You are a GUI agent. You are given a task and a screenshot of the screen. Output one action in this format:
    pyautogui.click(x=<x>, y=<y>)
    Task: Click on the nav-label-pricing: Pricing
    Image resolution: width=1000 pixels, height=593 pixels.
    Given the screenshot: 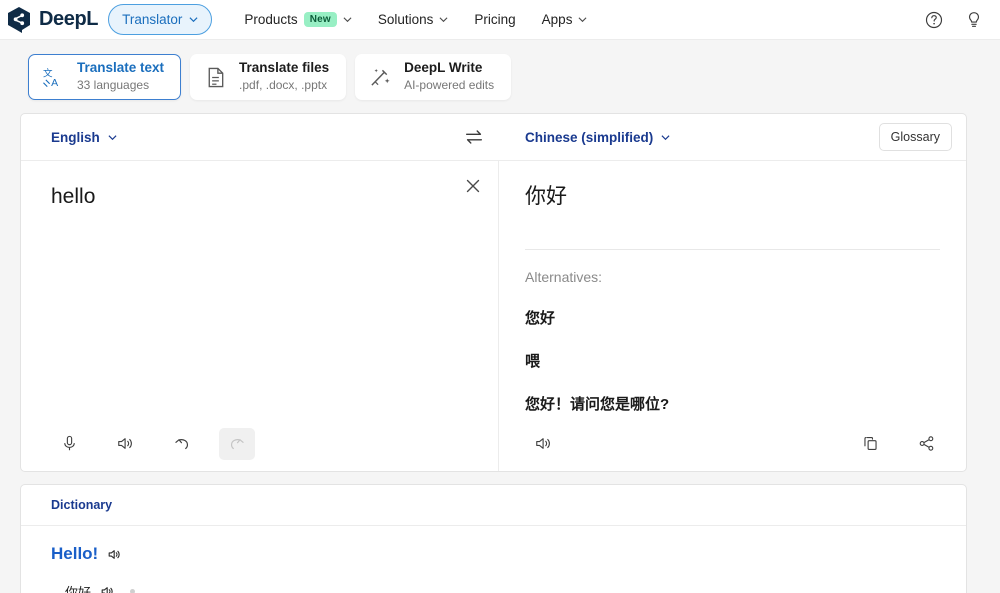 What is the action you would take?
    pyautogui.click(x=495, y=19)
    